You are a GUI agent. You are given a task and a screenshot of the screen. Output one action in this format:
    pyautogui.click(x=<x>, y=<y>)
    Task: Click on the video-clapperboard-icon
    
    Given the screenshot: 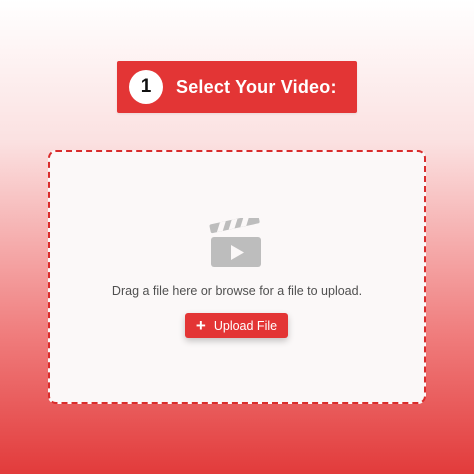 What is the action you would take?
    pyautogui.click(x=235, y=242)
    